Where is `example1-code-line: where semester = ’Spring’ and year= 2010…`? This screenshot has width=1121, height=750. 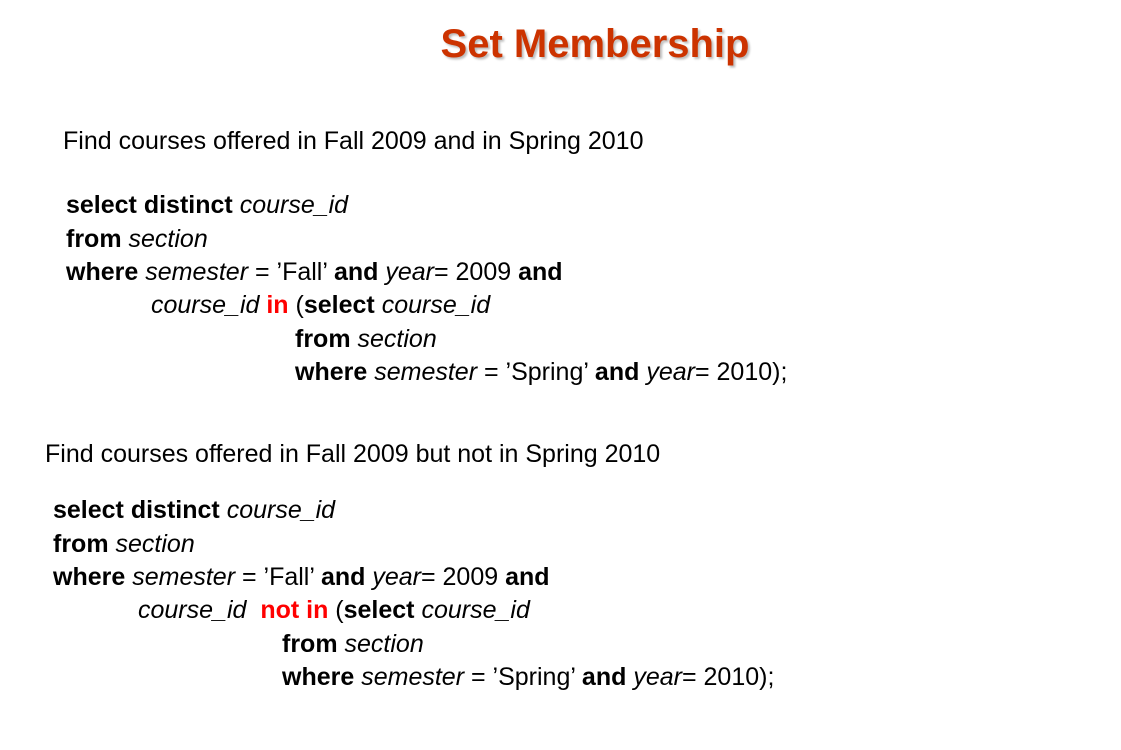 example1-code-line: where semester = ’Spring’ and year= 2010… is located at coordinates (541, 372).